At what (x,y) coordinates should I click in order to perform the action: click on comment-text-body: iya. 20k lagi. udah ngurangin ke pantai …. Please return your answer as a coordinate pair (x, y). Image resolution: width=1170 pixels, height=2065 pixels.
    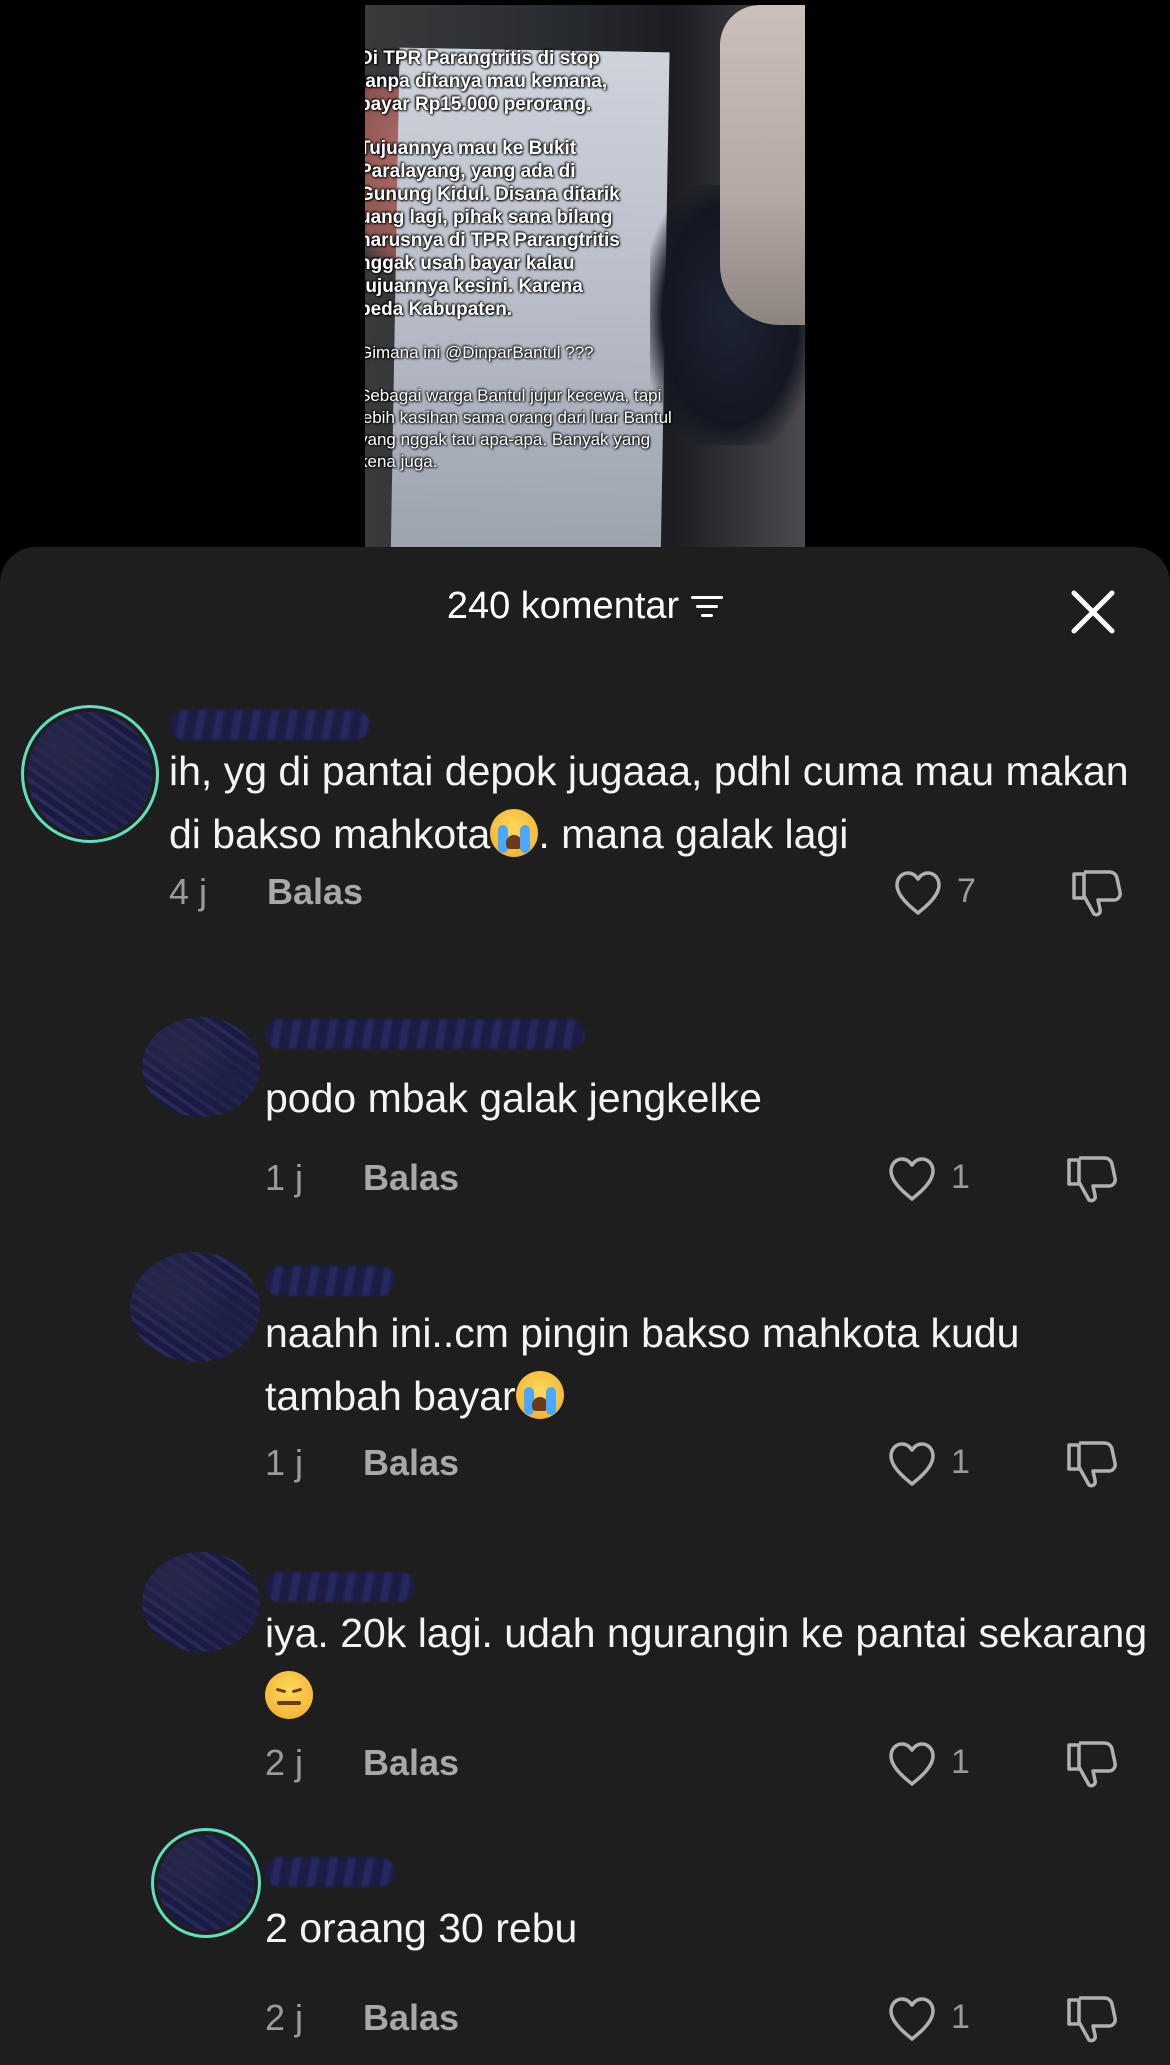
    Looking at the image, I should click on (706, 1633).